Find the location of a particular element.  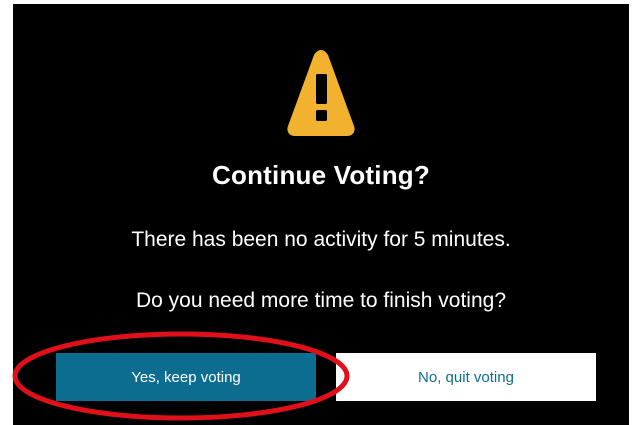

yes-keep-voting-label: Yes, keep voting is located at coordinates (186, 377).